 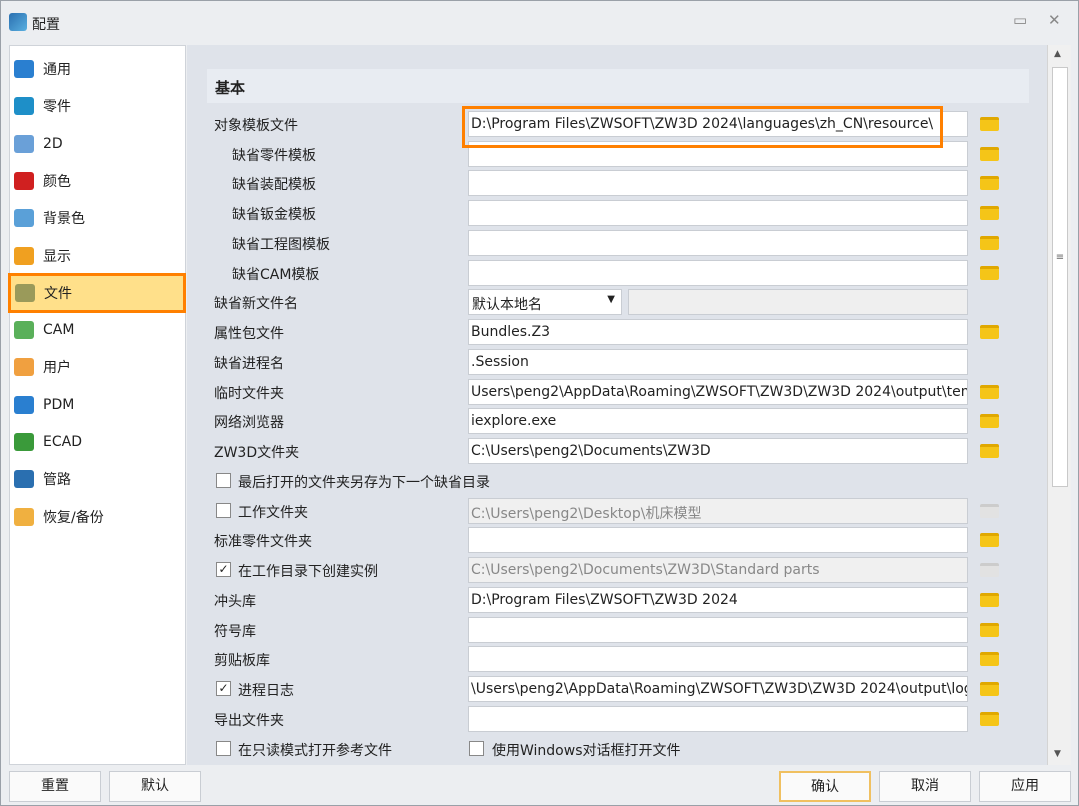 What do you see at coordinates (97, 106) in the screenshot?
I see `sidebar-item: 零件` at bounding box center [97, 106].